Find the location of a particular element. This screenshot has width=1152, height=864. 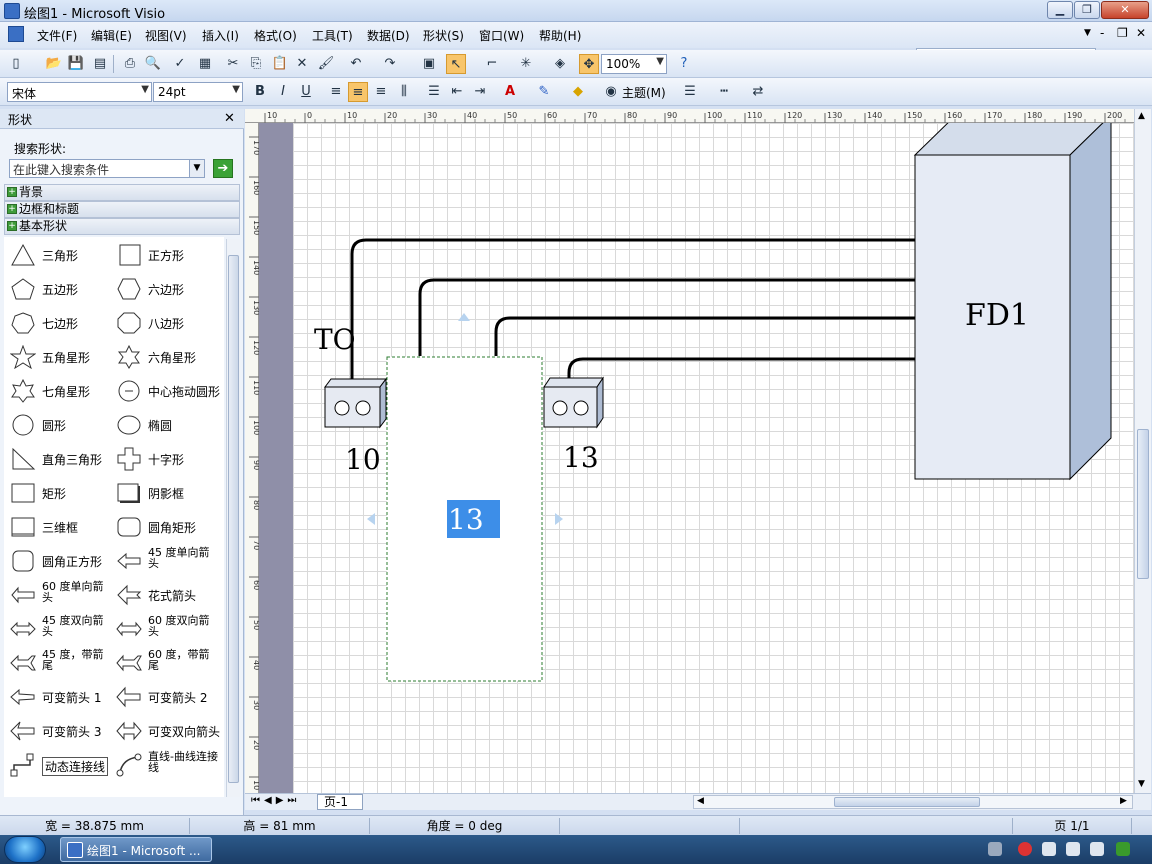

close-button: ✕ is located at coordinates (1125, 10).